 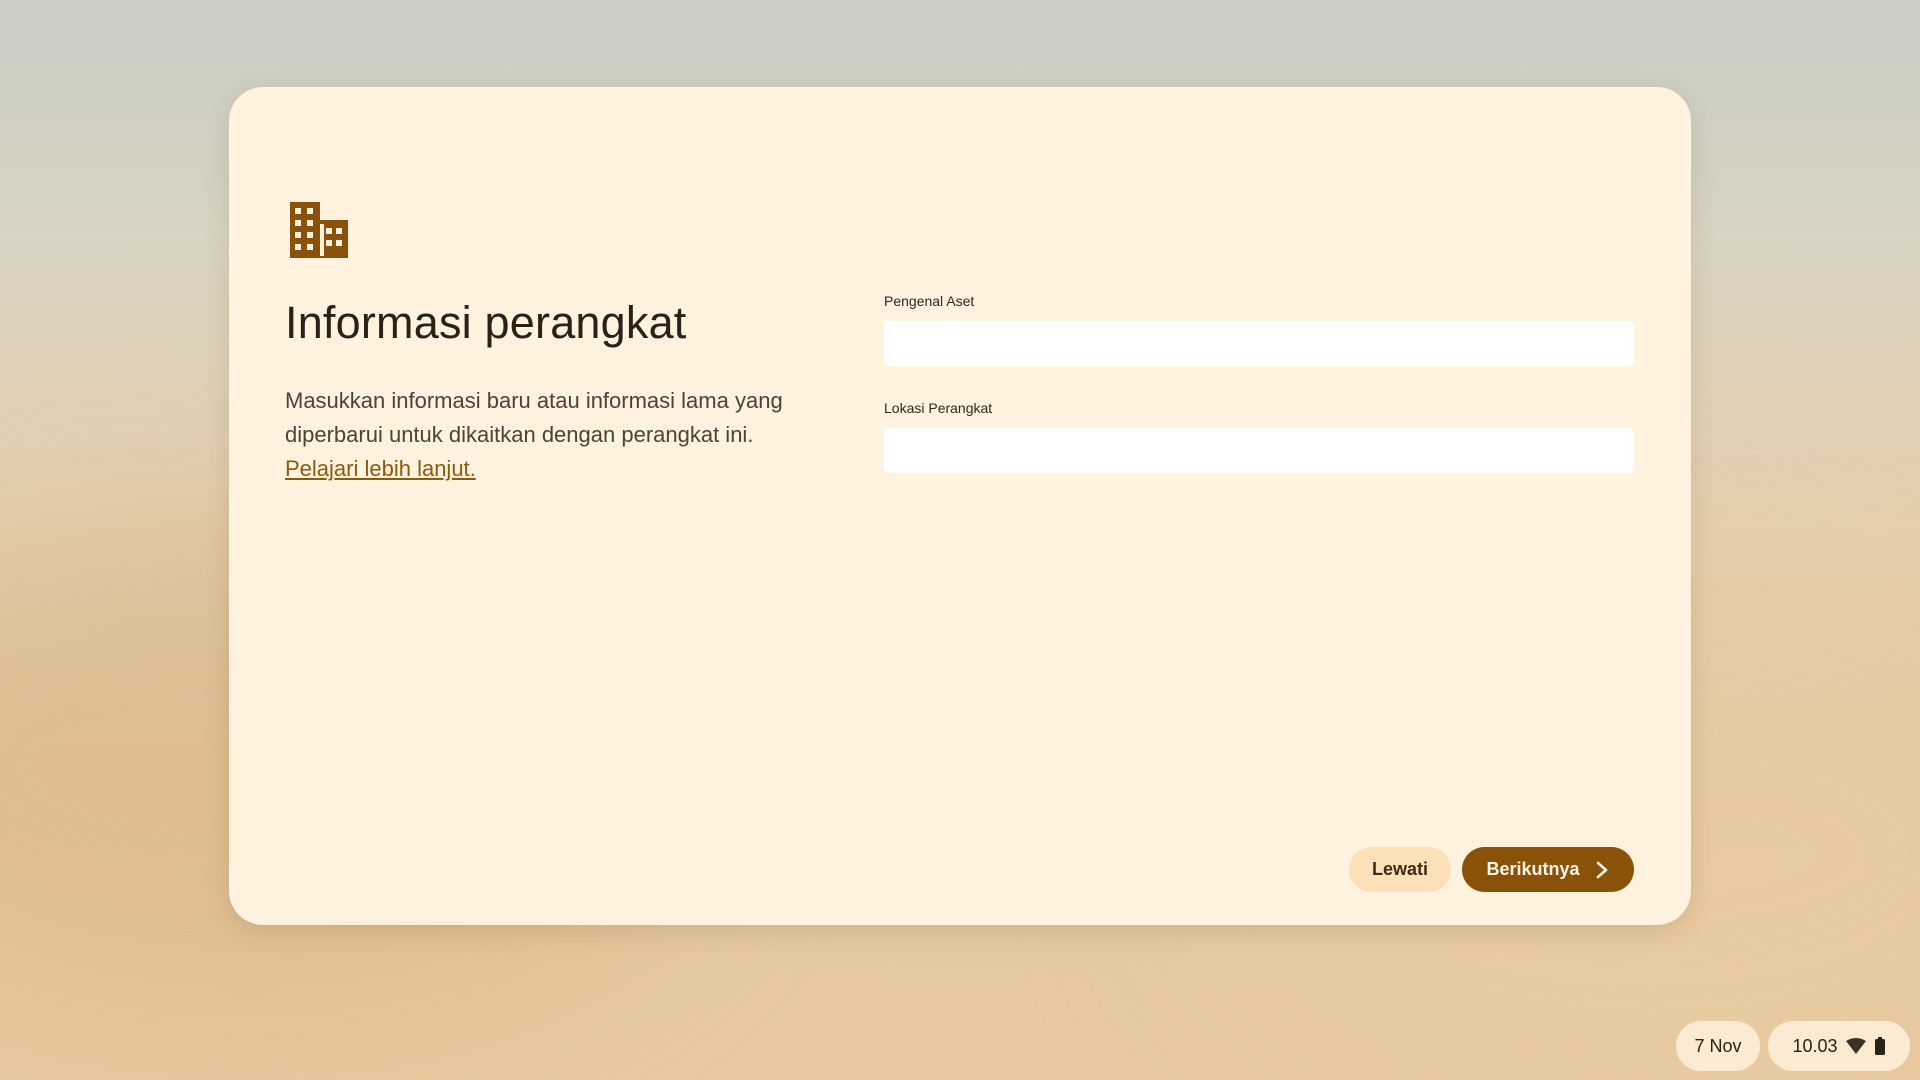 I want to click on skip-button: Lewati, so click(x=1400, y=869).